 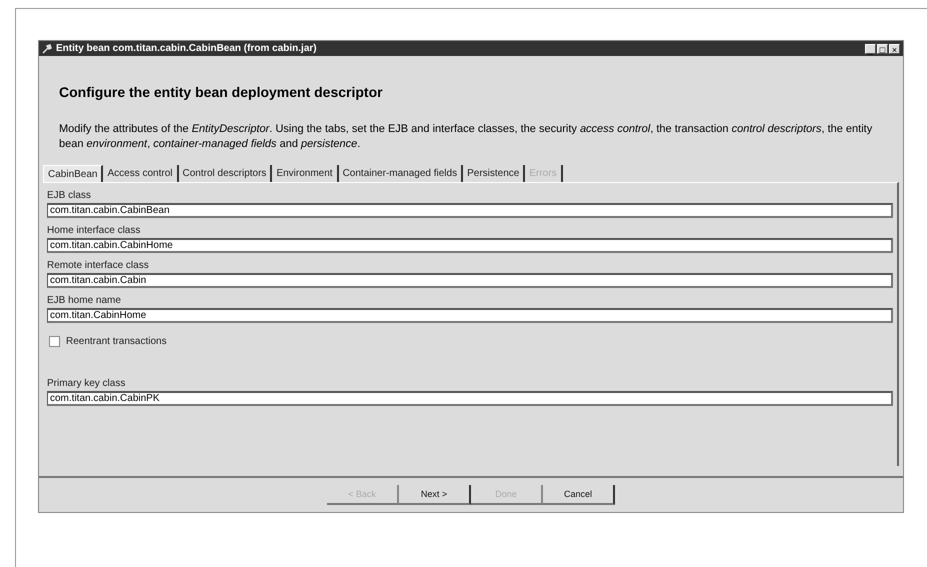 I want to click on tab: Environment, so click(x=305, y=173).